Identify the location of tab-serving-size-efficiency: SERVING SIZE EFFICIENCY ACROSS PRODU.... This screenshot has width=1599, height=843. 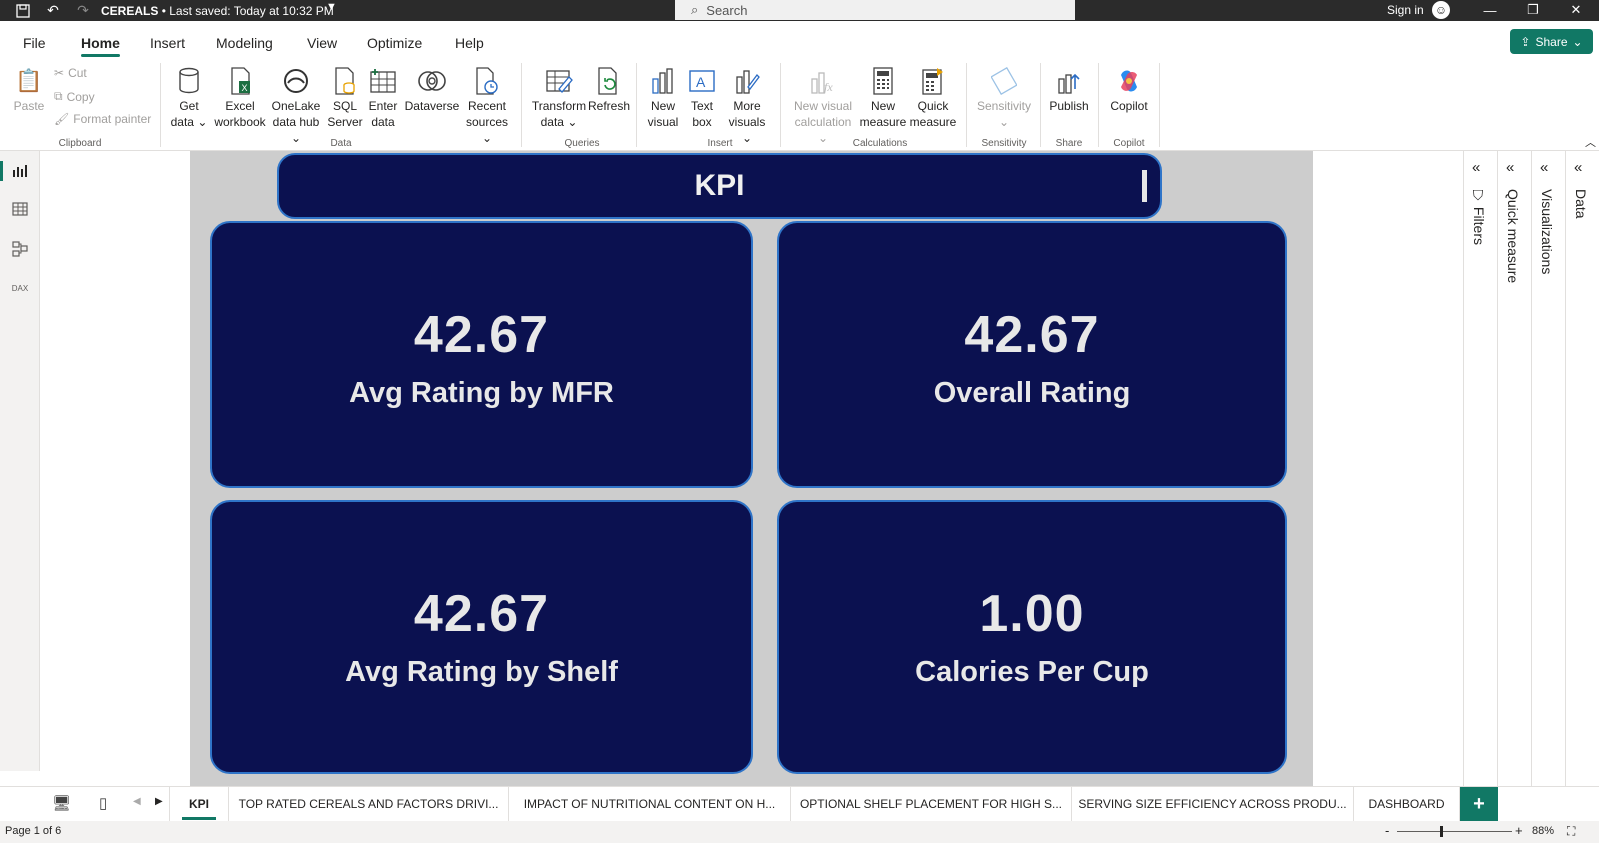
(1213, 804).